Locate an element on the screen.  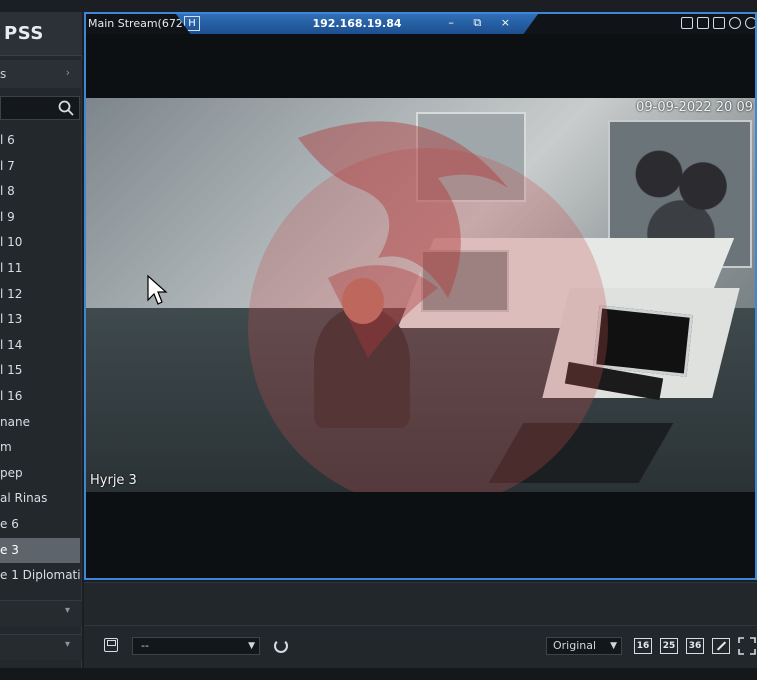
channel-item: m is located at coordinates (40, 448).